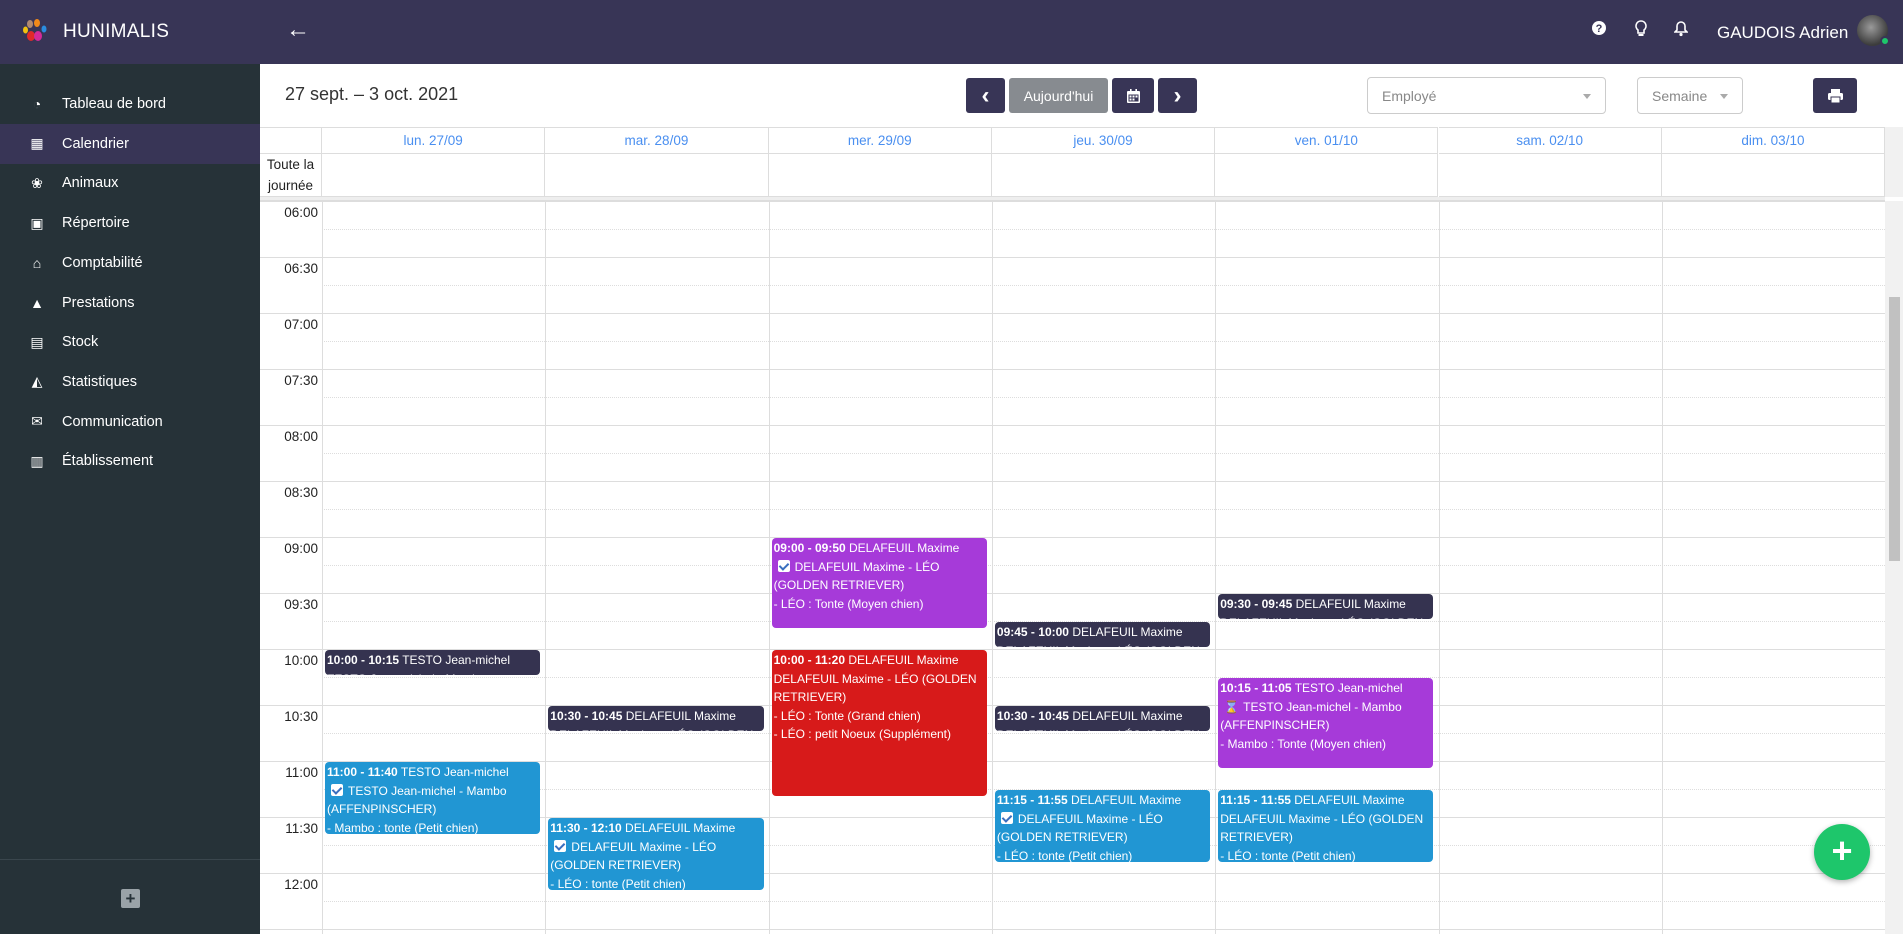 This screenshot has width=1903, height=934. What do you see at coordinates (130, 143) in the screenshot?
I see `sidebar-item-calendrier: ▦ Calendrier` at bounding box center [130, 143].